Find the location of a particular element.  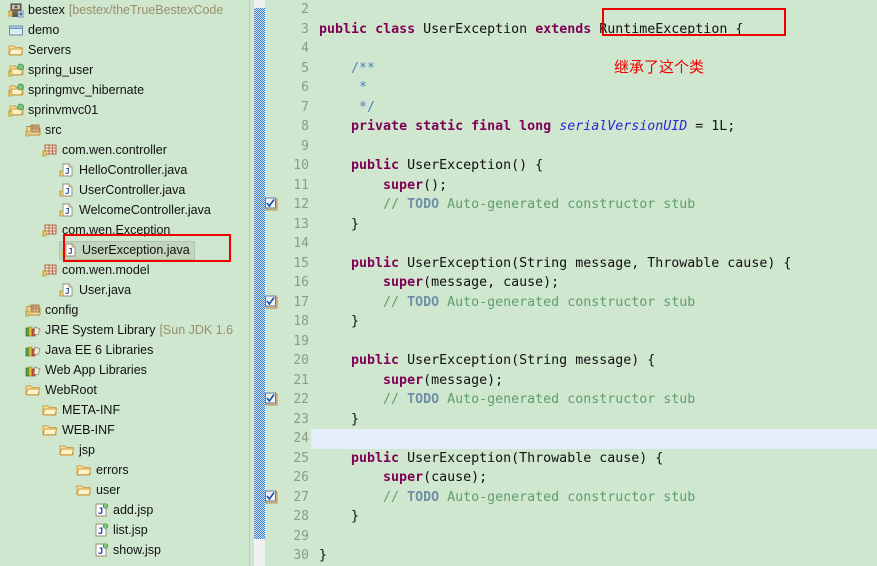

tree-item-meta-inf: META-INF is located at coordinates (124, 410).